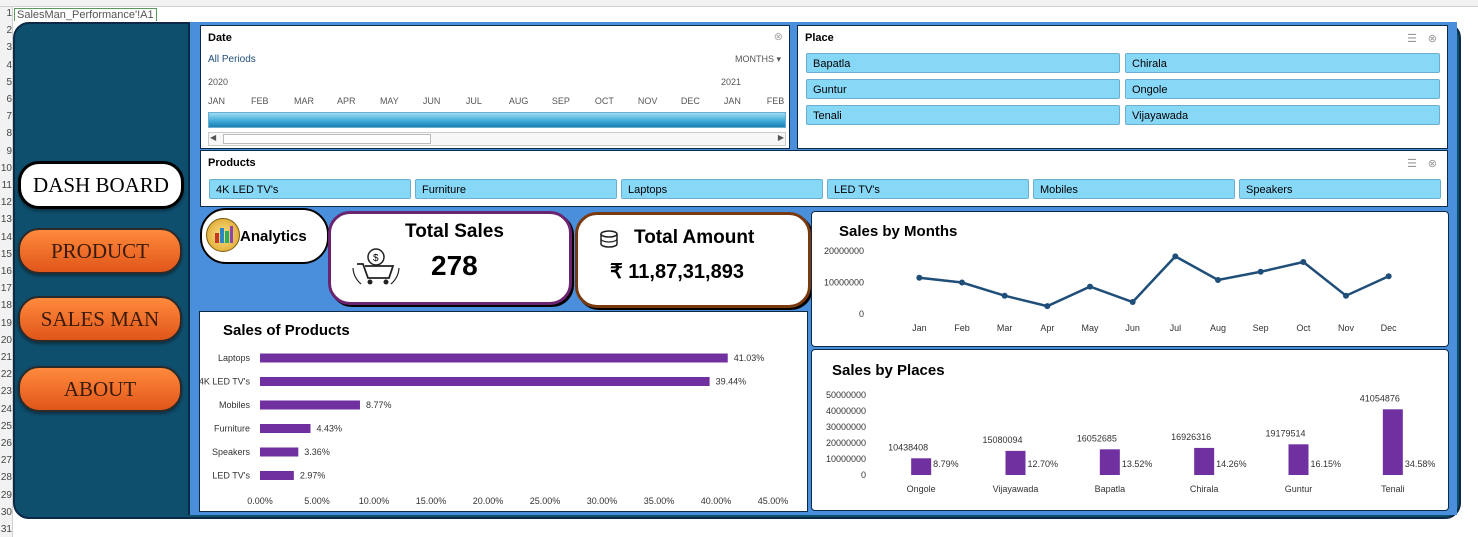 The image size is (1478, 537). Describe the element at coordinates (100, 389) in the screenshot. I see `nav-about-button: ABOUT` at that location.